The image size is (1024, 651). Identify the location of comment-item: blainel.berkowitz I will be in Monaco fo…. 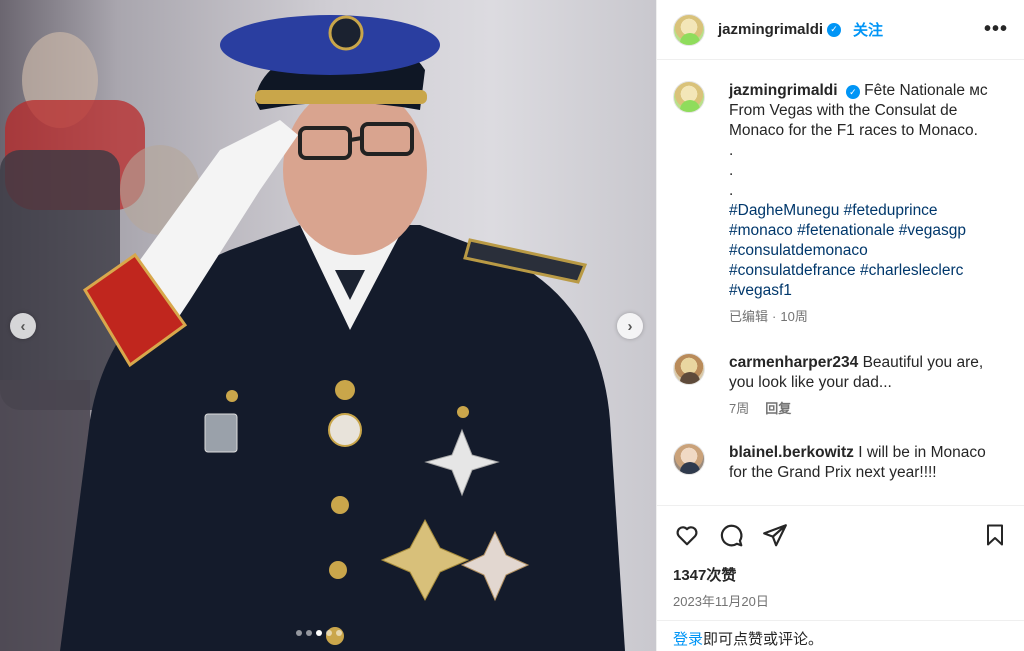
(841, 463).